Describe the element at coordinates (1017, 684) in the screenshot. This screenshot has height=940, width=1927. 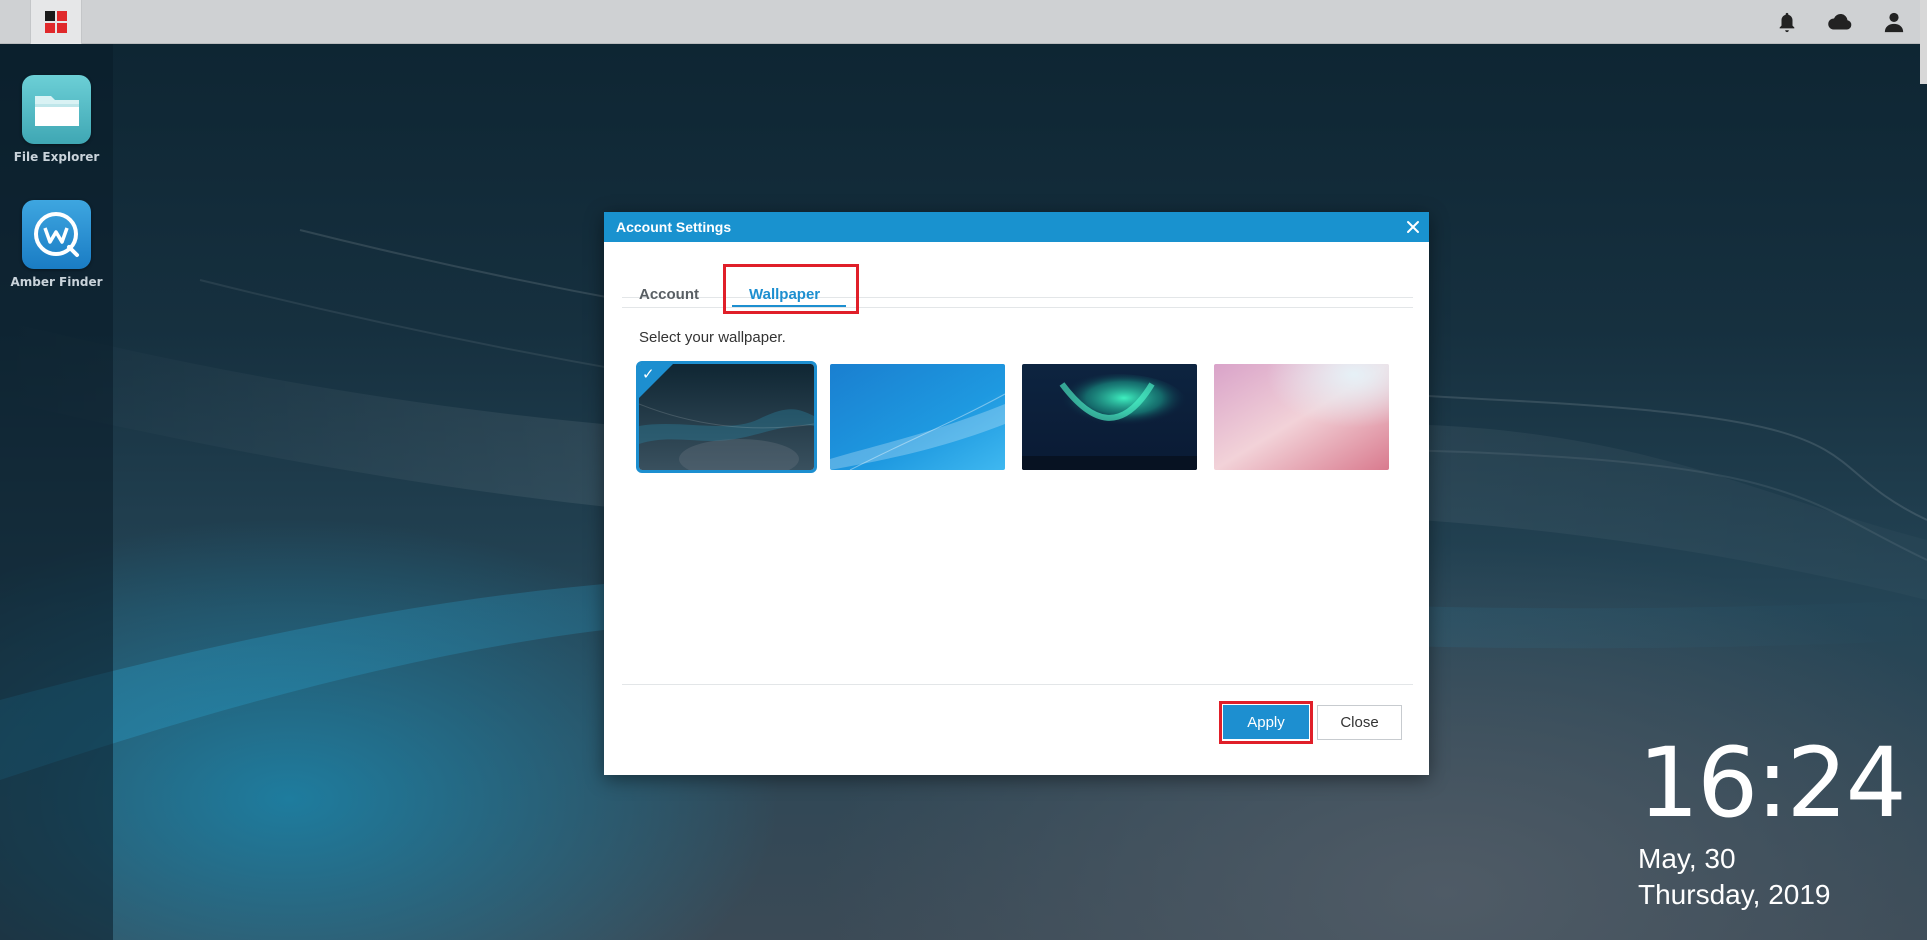
I see `footer-divider` at that location.